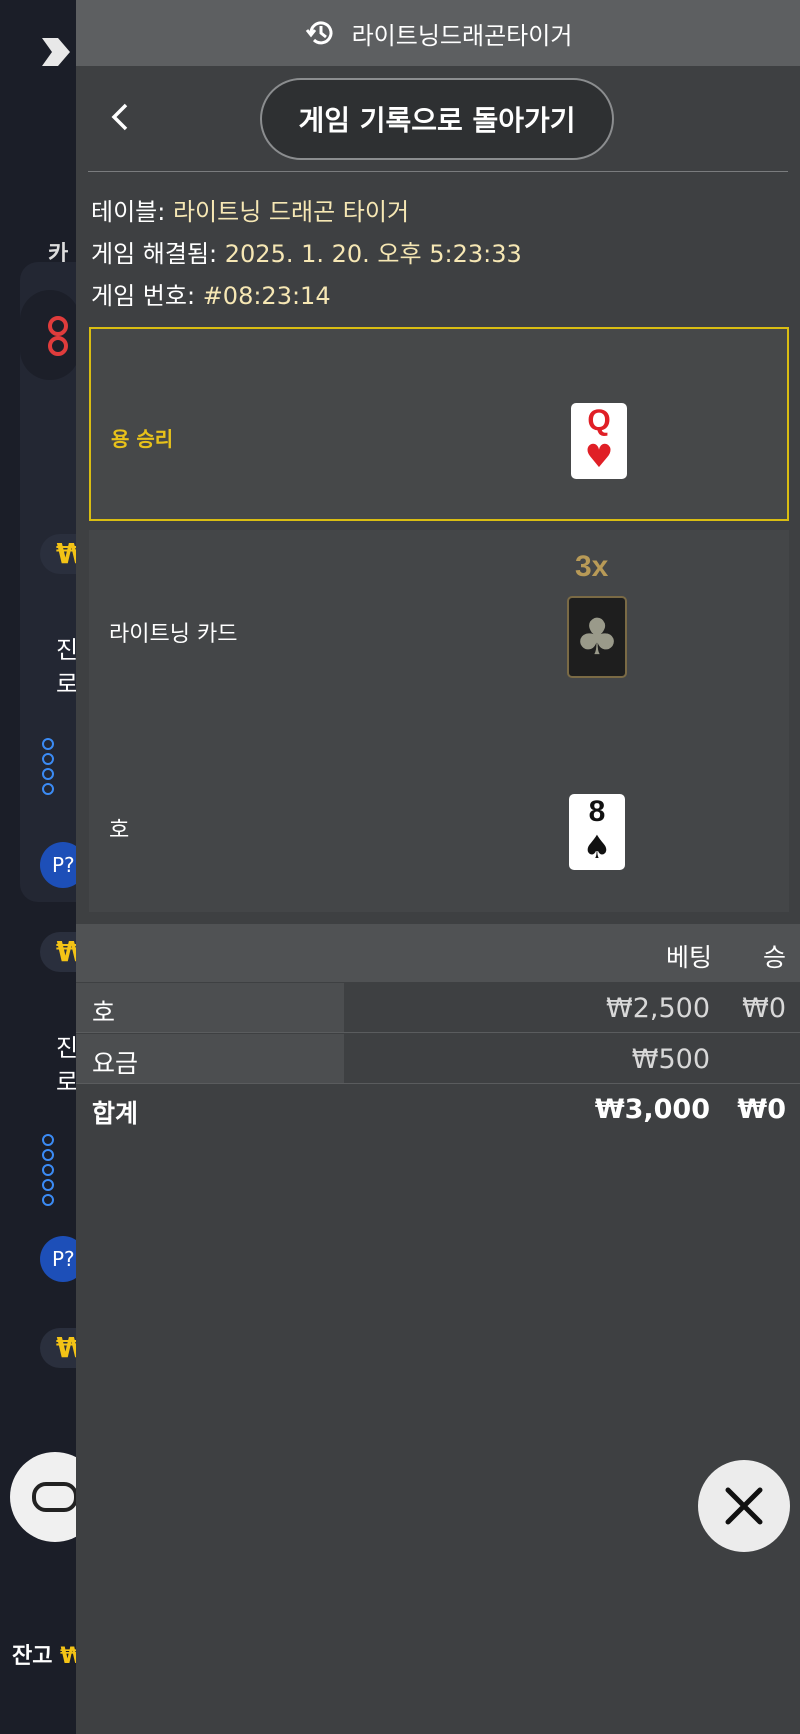 This screenshot has width=800, height=1734. I want to click on background-text-ro-2: 로, so click(67, 1082).